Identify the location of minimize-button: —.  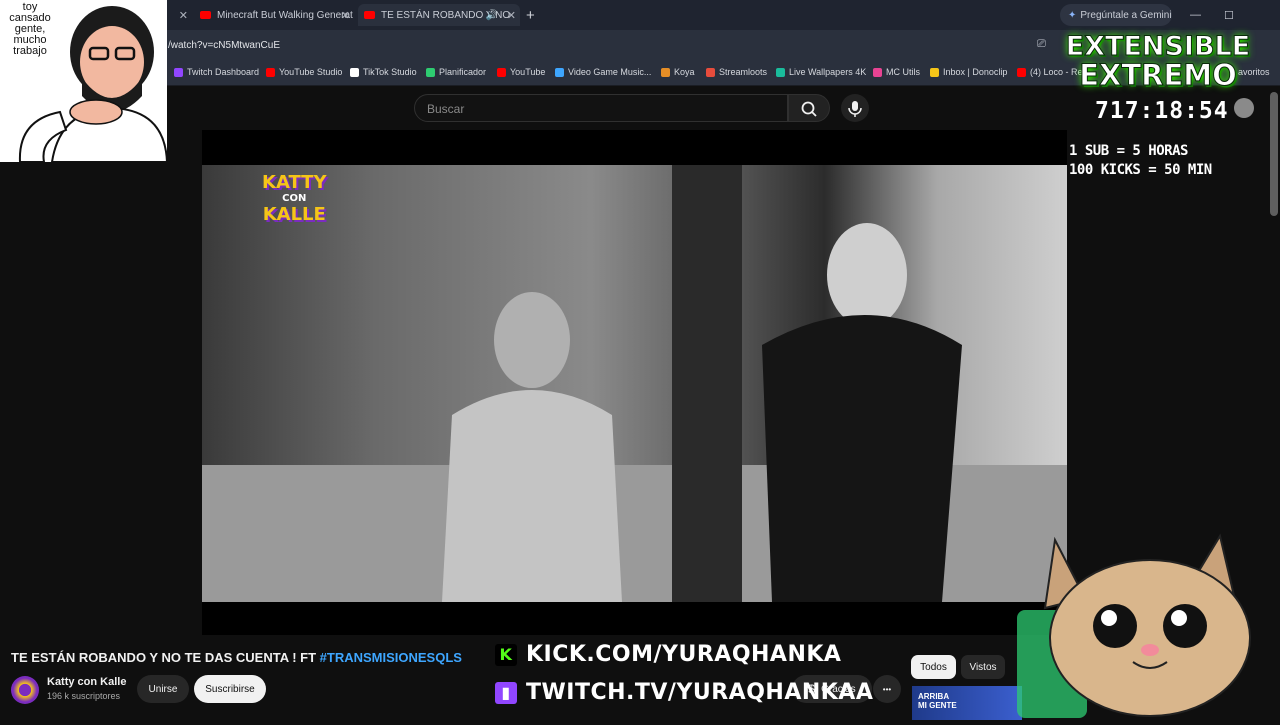
(1195, 15).